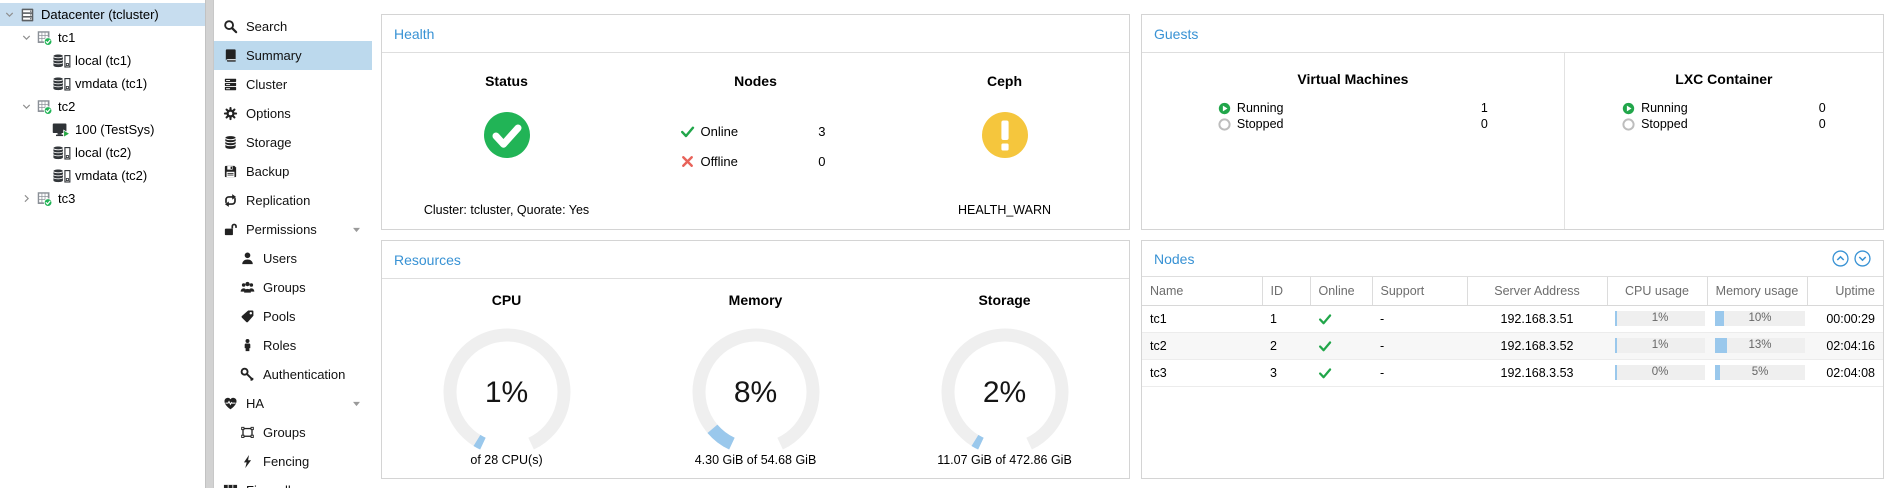  I want to click on menu-item-backup: Backup, so click(293, 171).